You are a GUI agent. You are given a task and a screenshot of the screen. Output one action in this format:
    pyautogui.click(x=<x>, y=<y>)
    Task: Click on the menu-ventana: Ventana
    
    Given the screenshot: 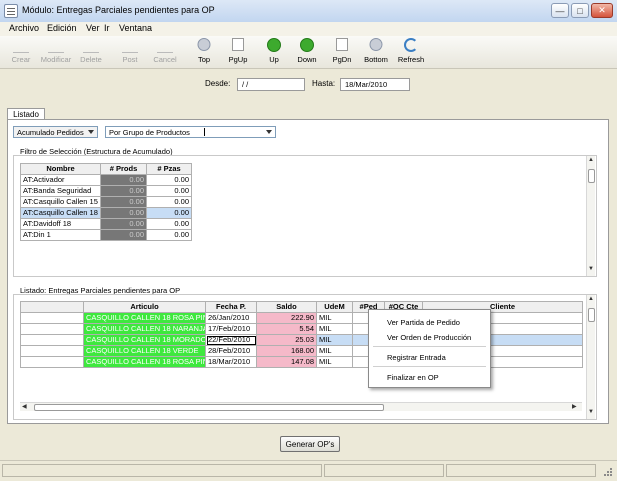 What is the action you would take?
    pyautogui.click(x=135, y=28)
    